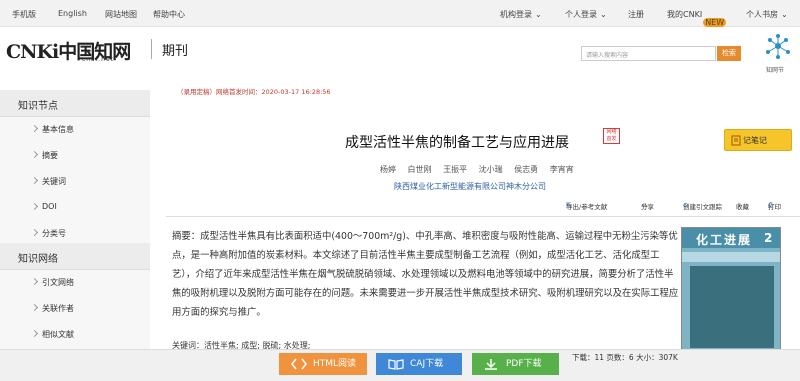 The image size is (800, 381). I want to click on sidebar-item-label: 摘要, so click(50, 155).